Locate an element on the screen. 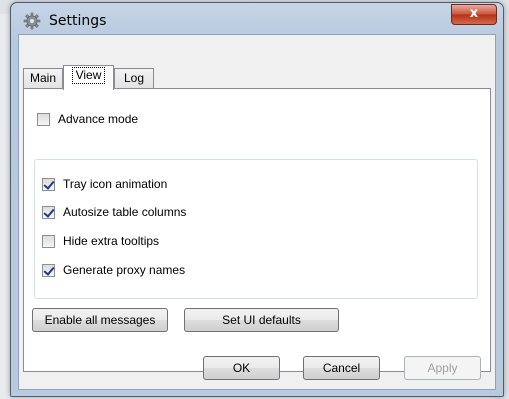 The image size is (509, 399). cancel-button: Cancel is located at coordinates (341, 368).